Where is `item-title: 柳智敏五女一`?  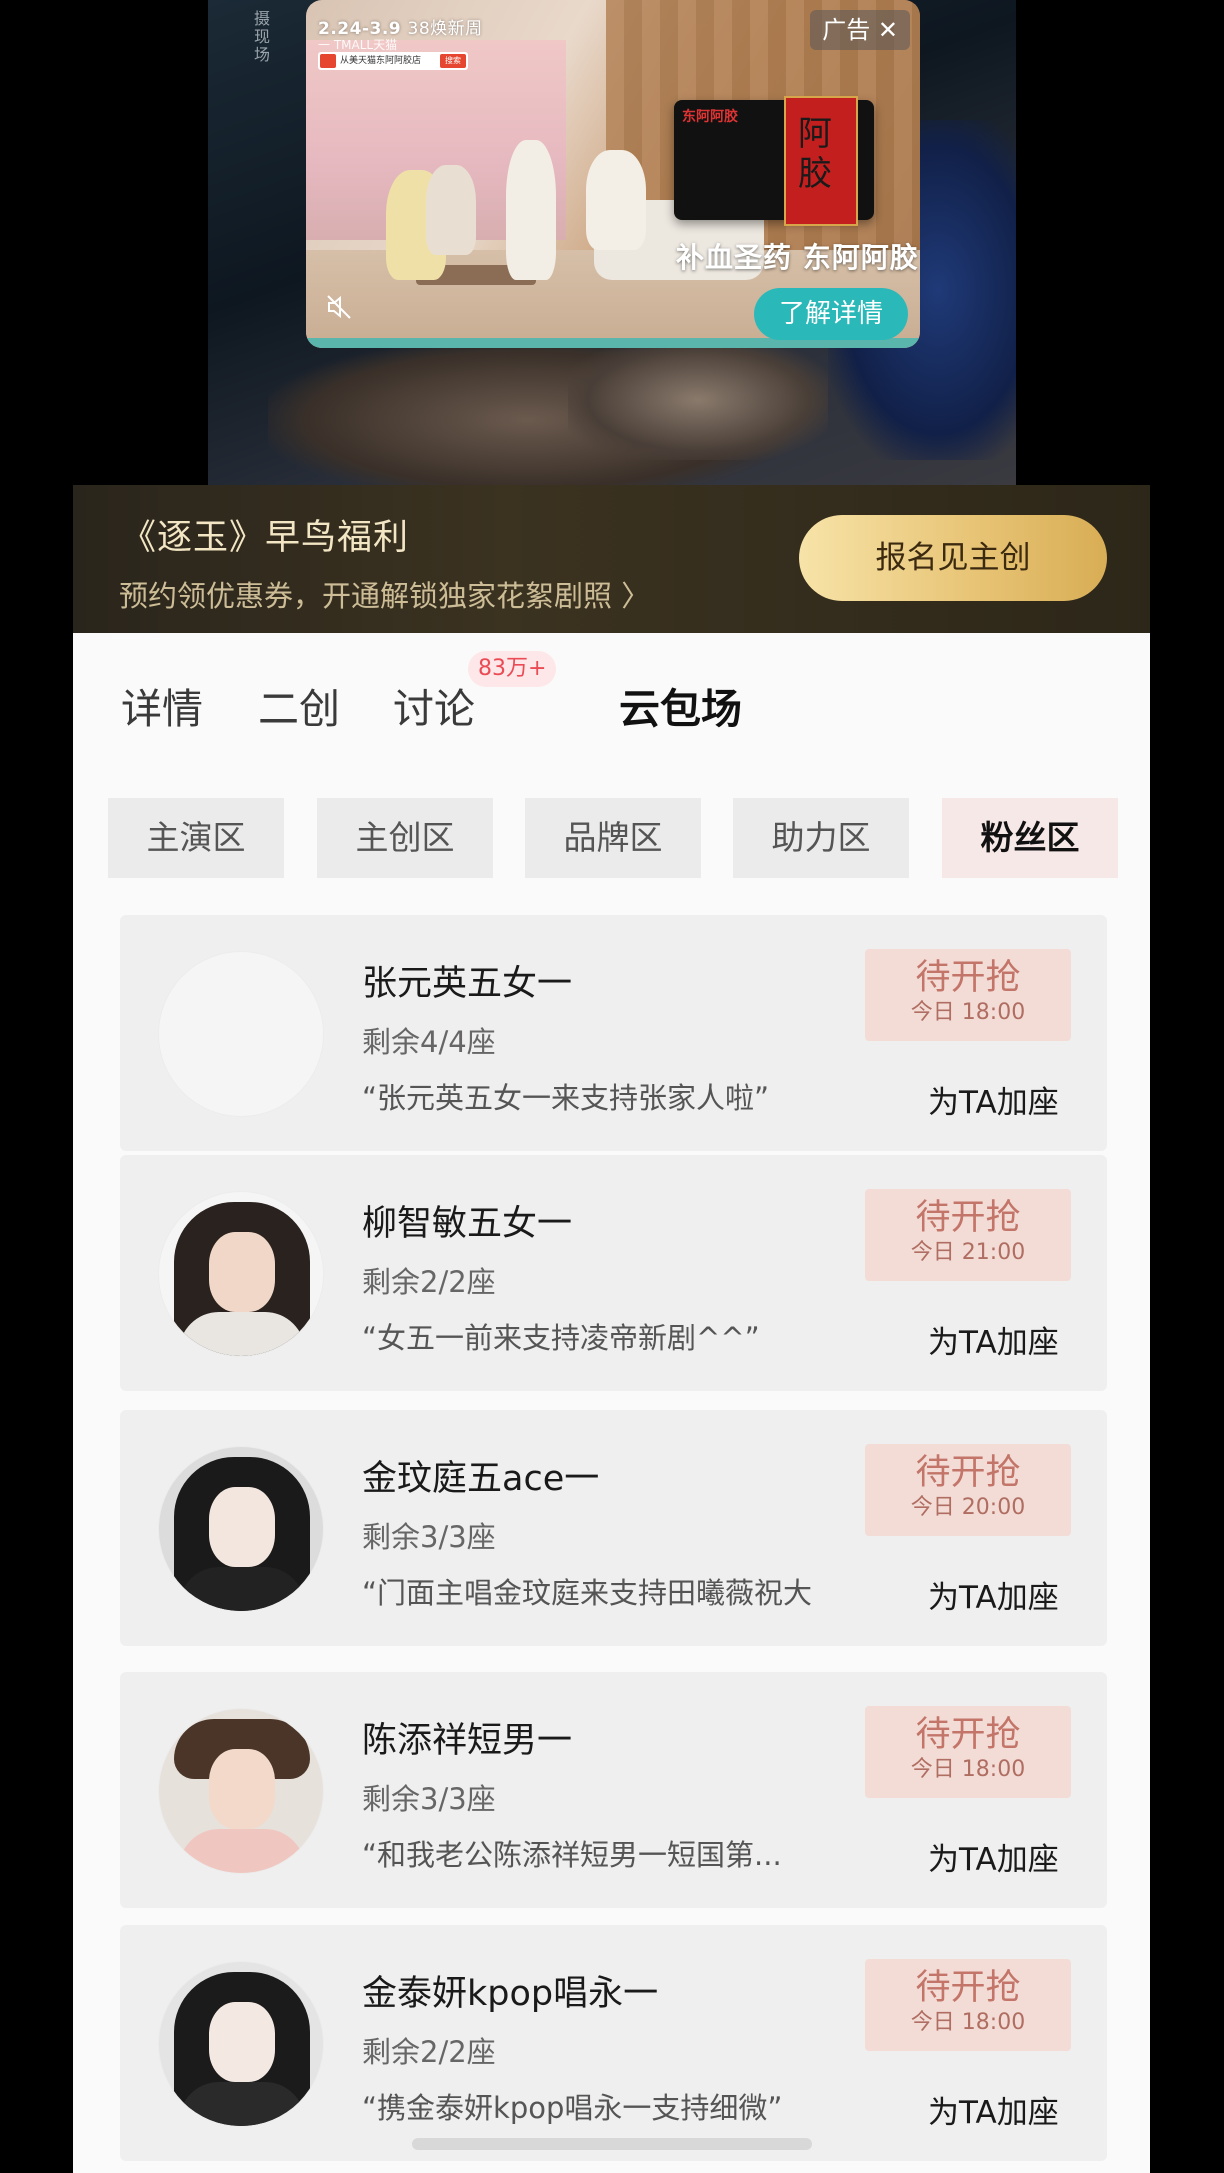 item-title: 柳智敏五女一 is located at coordinates (467, 1224).